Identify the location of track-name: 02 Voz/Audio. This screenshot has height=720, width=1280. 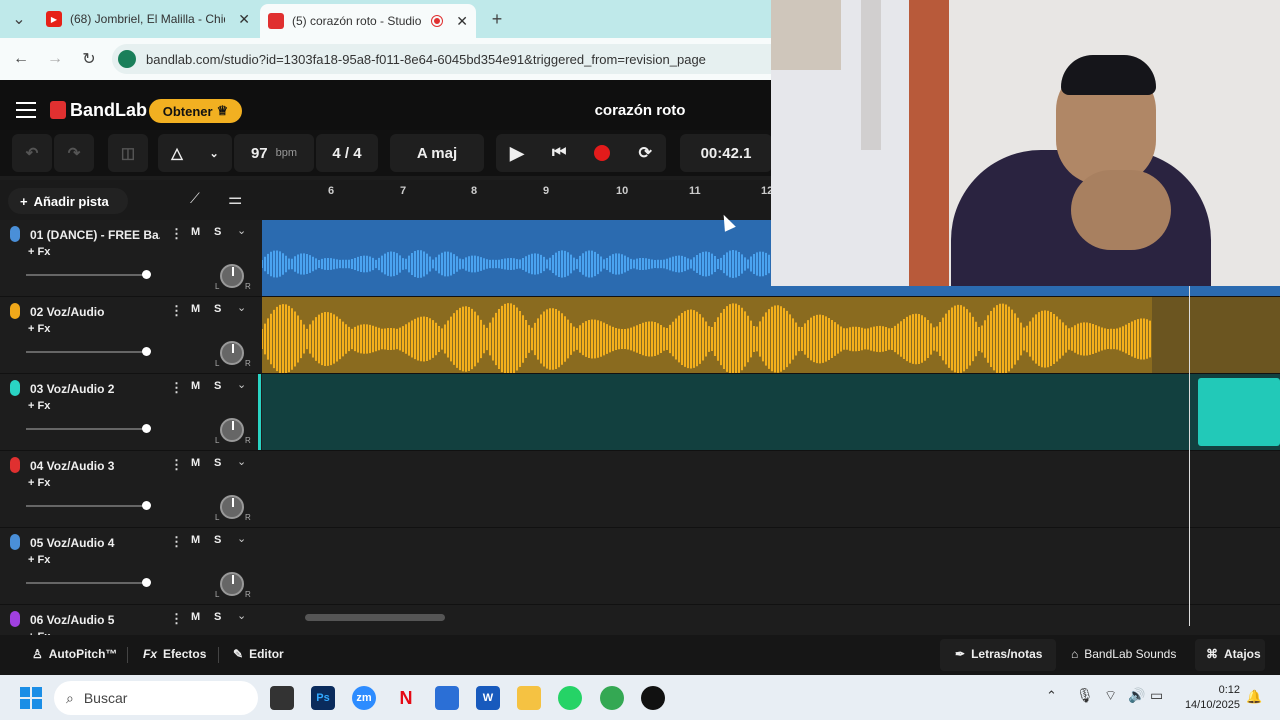
(95, 312).